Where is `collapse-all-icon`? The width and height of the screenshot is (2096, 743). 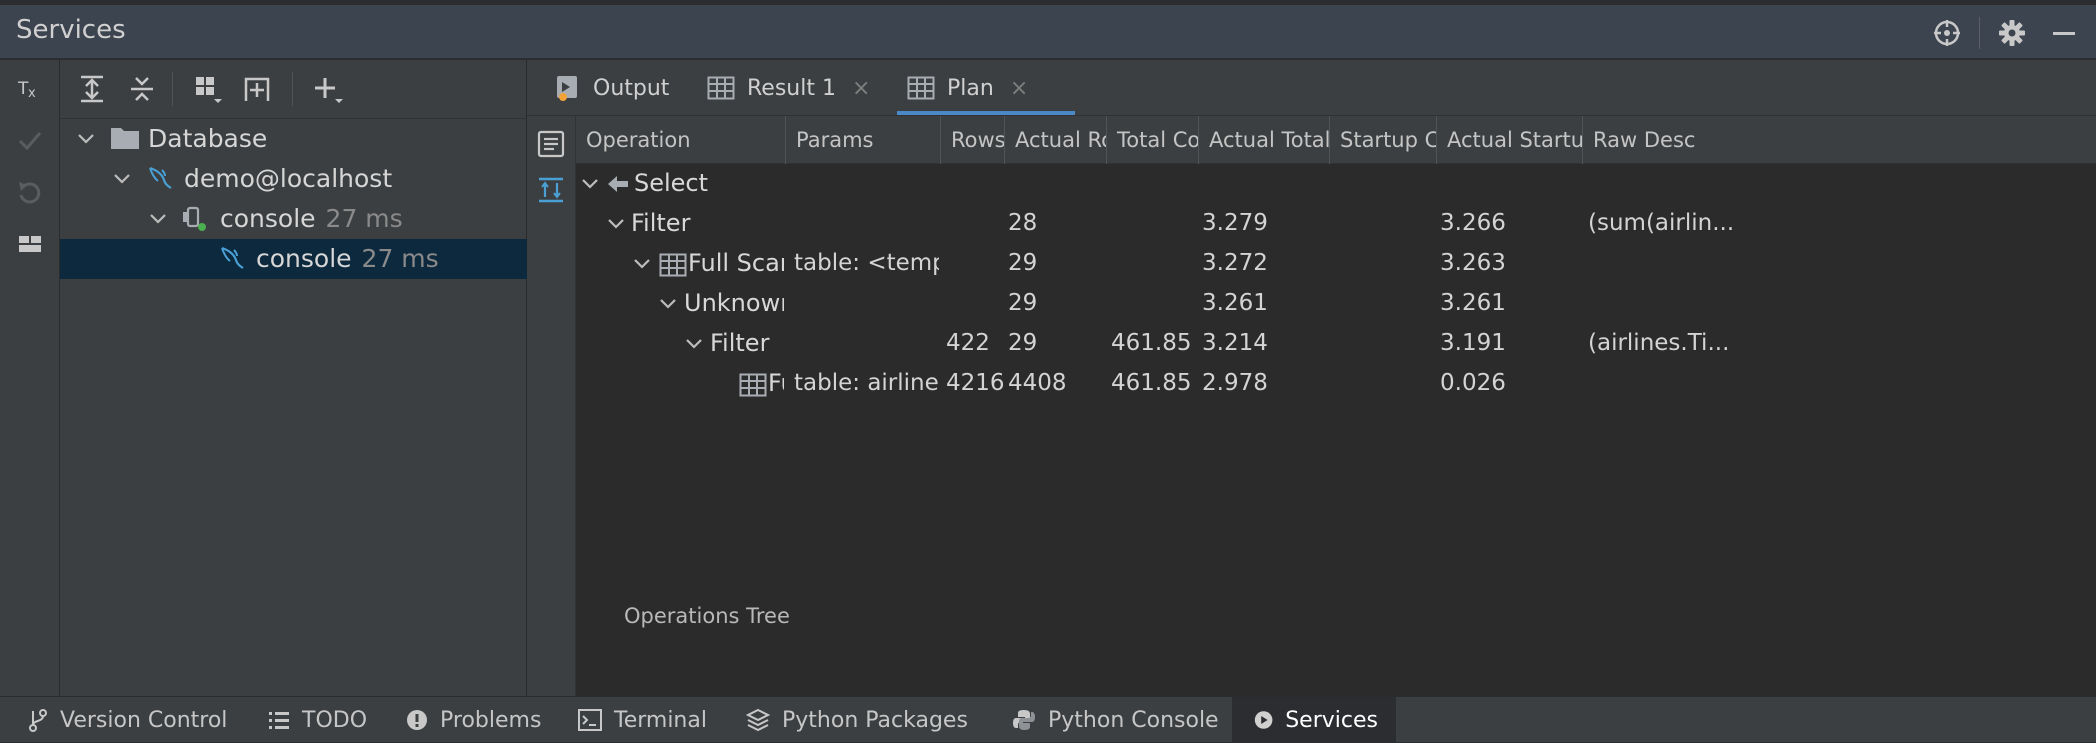 collapse-all-icon is located at coordinates (142, 89).